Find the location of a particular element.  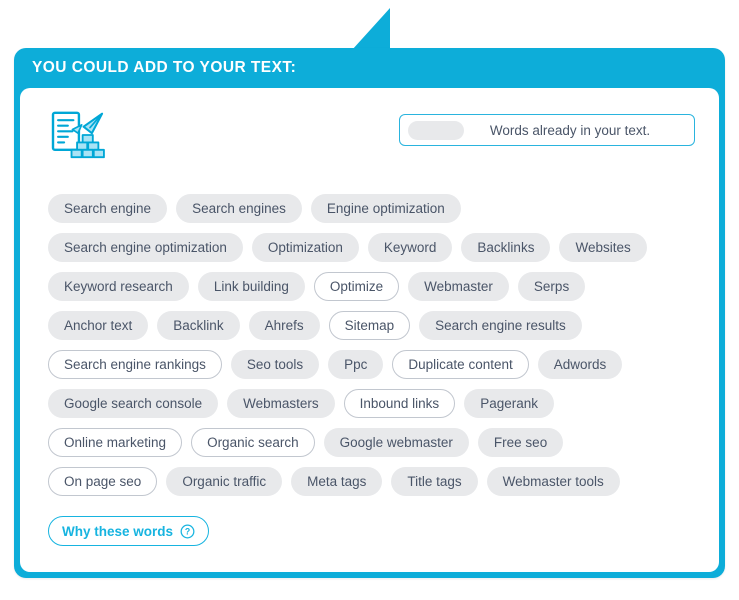

word-tag: Inbound links is located at coordinates (399, 403).